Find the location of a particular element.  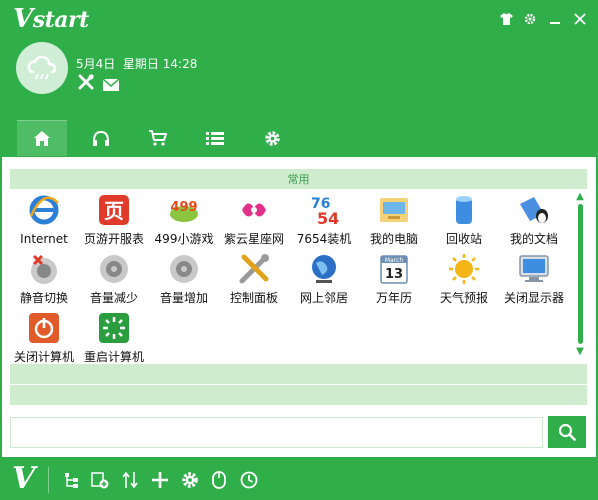

calendar-icon: March 13 is located at coordinates (394, 269).